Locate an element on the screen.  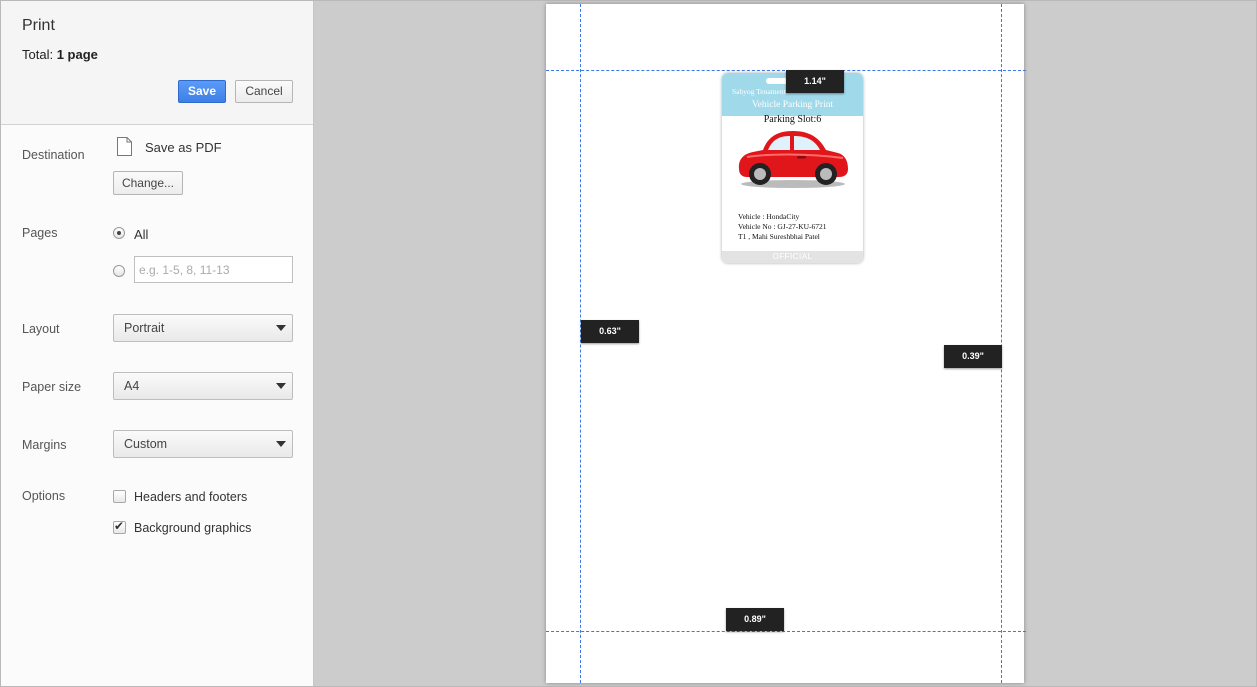
top-margin-value: 1.14" is located at coordinates (815, 81).